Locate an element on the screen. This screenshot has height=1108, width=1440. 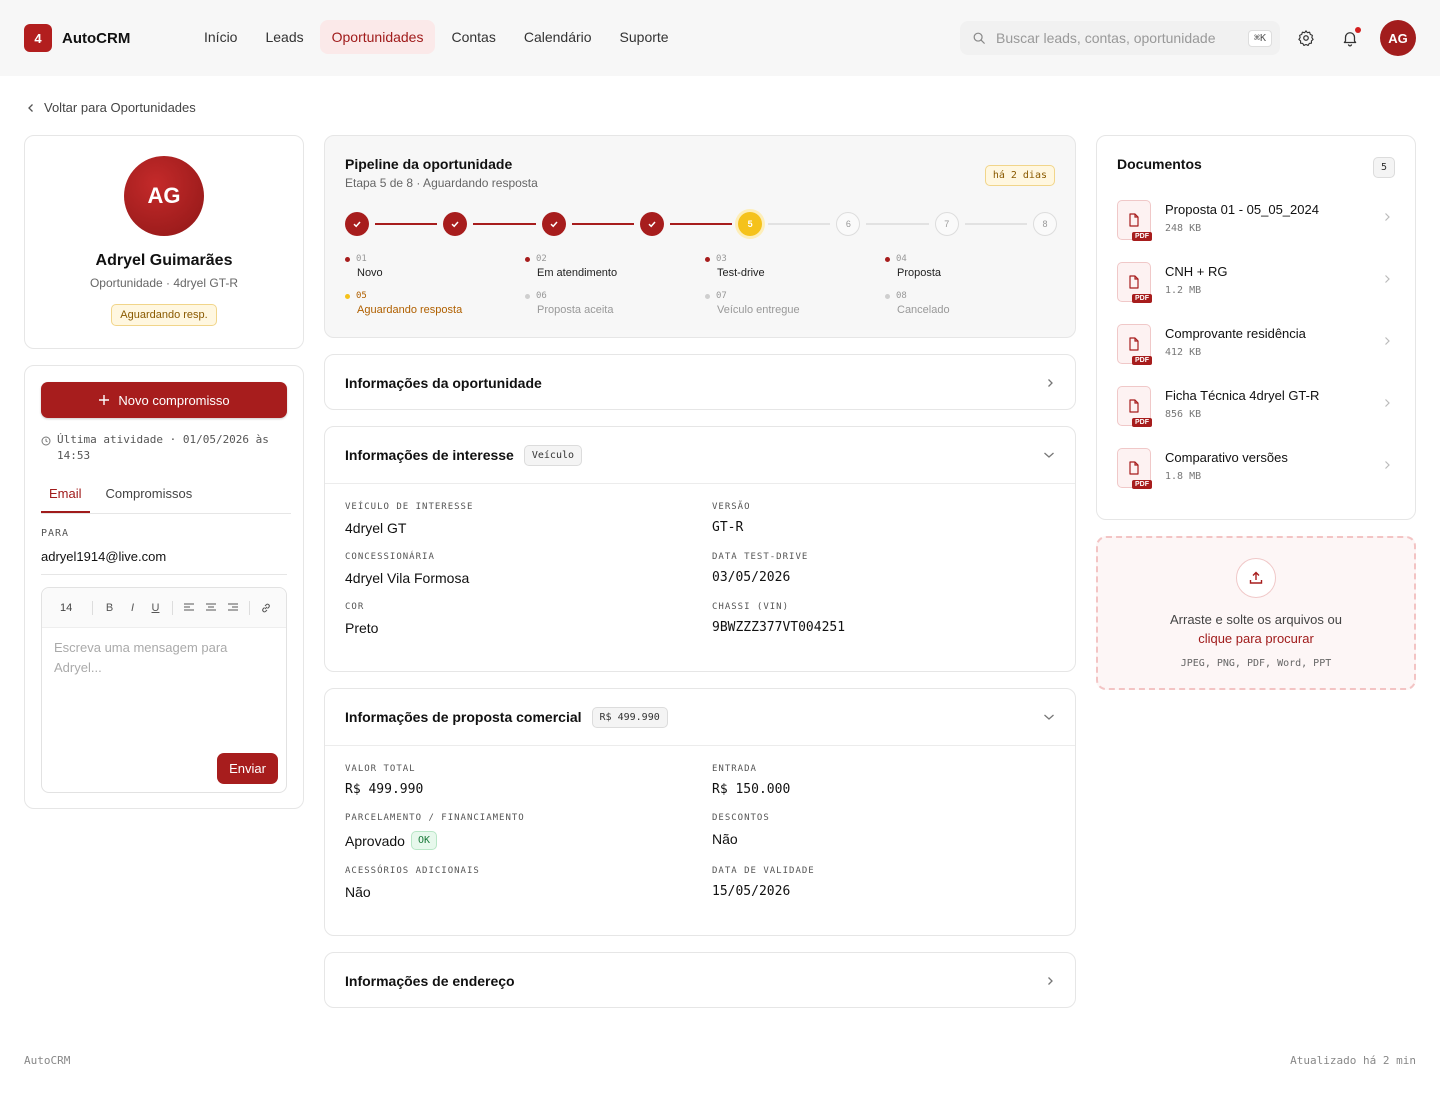
field-value: 4dryel Vila Formosa is located at coordinates (407, 578).